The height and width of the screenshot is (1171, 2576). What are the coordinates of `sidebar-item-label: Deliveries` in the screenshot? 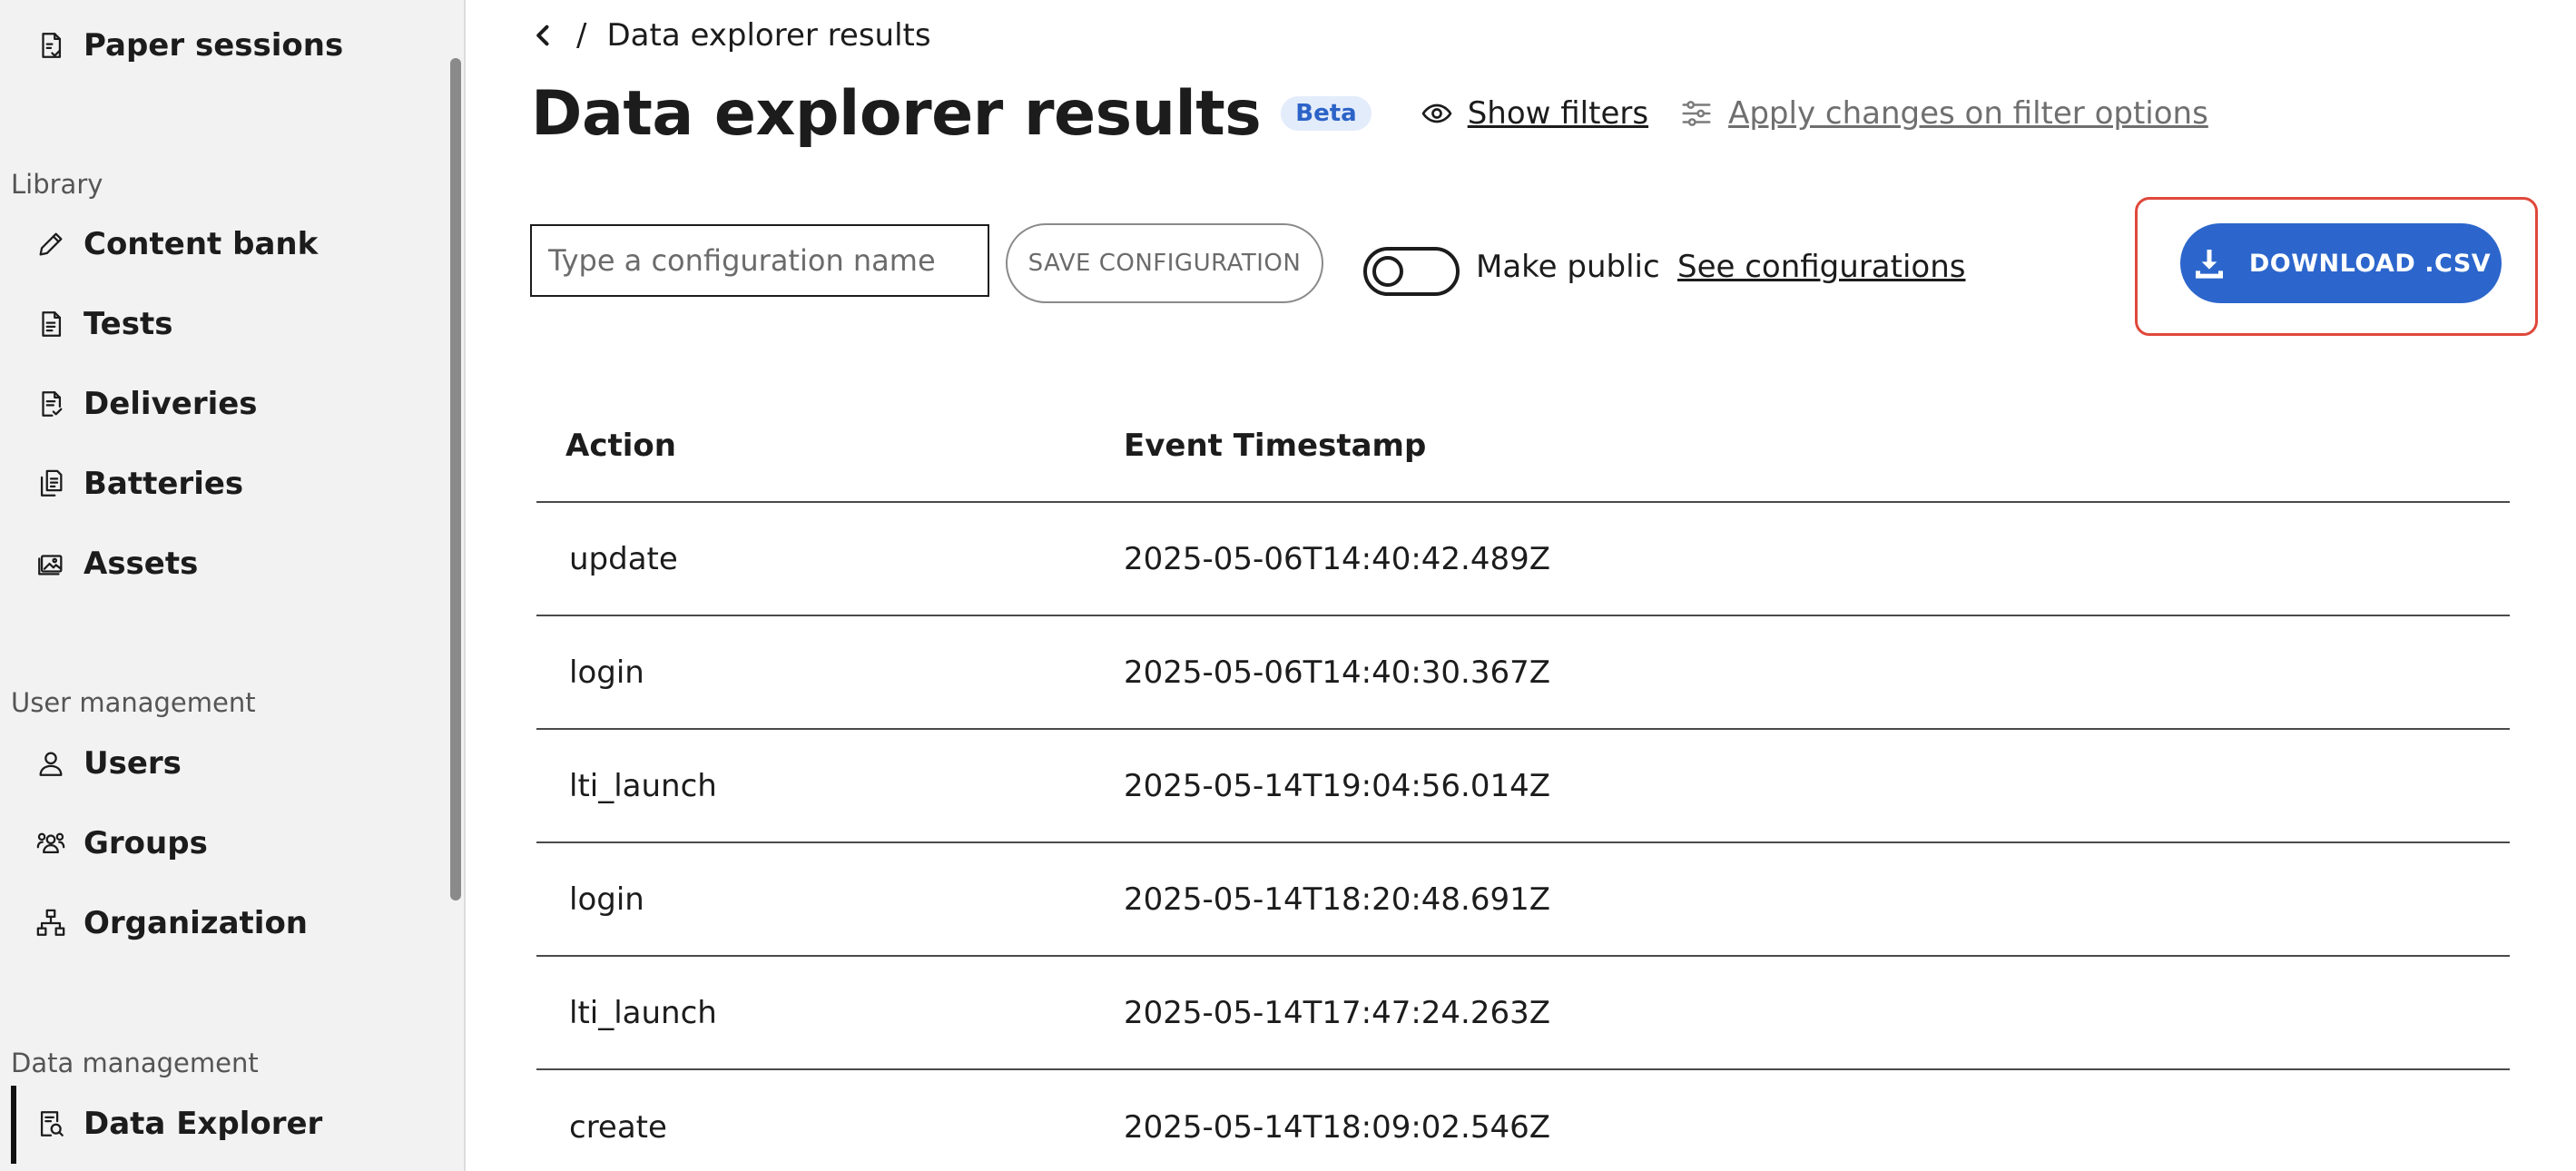 It's located at (171, 404).